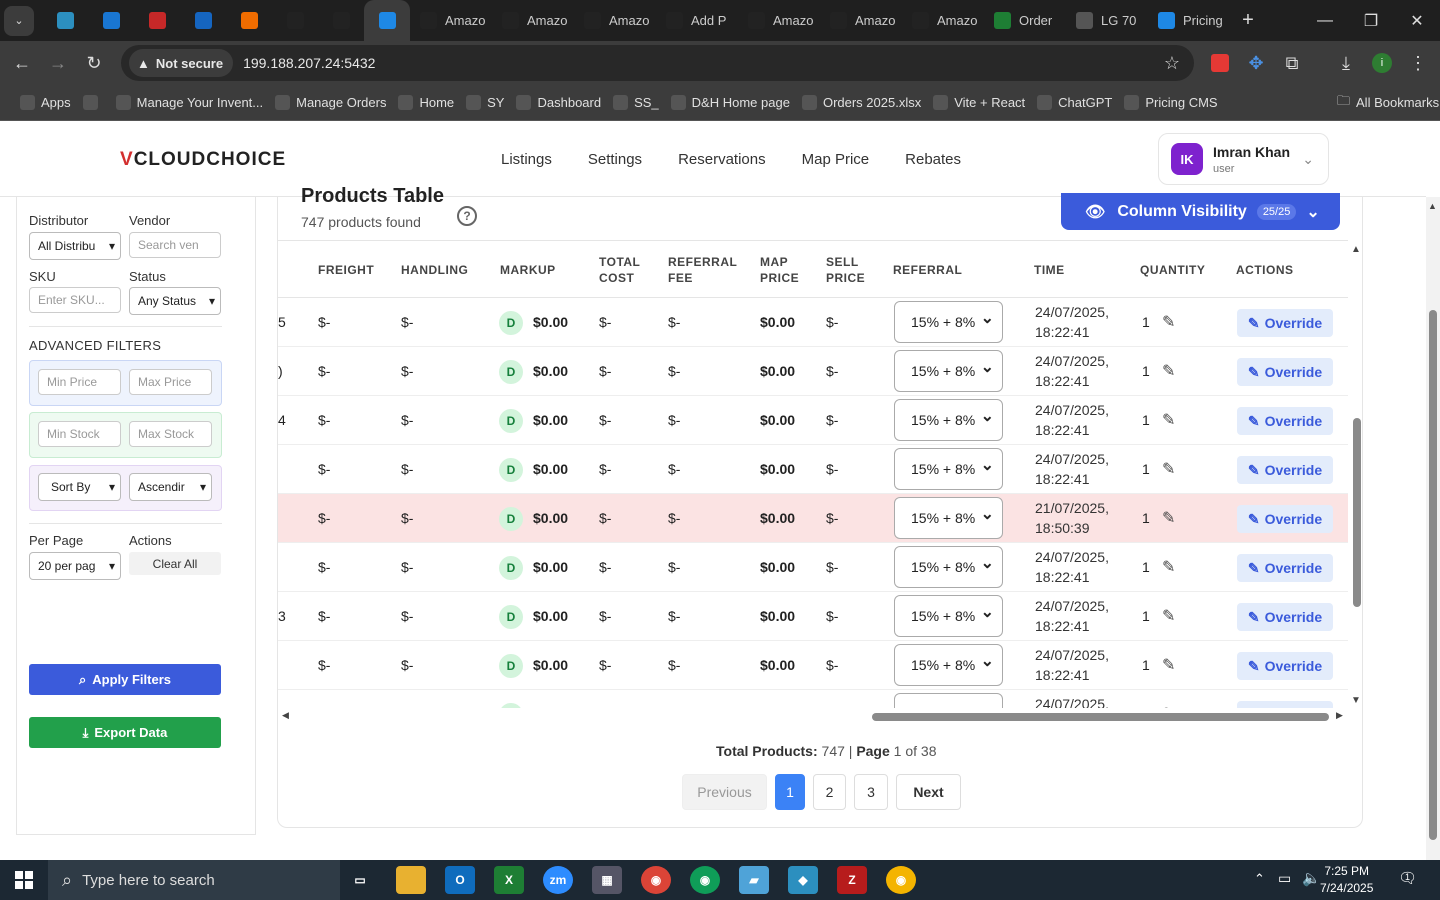  What do you see at coordinates (45, 102) in the screenshot?
I see `bookmark-item: Apps` at bounding box center [45, 102].